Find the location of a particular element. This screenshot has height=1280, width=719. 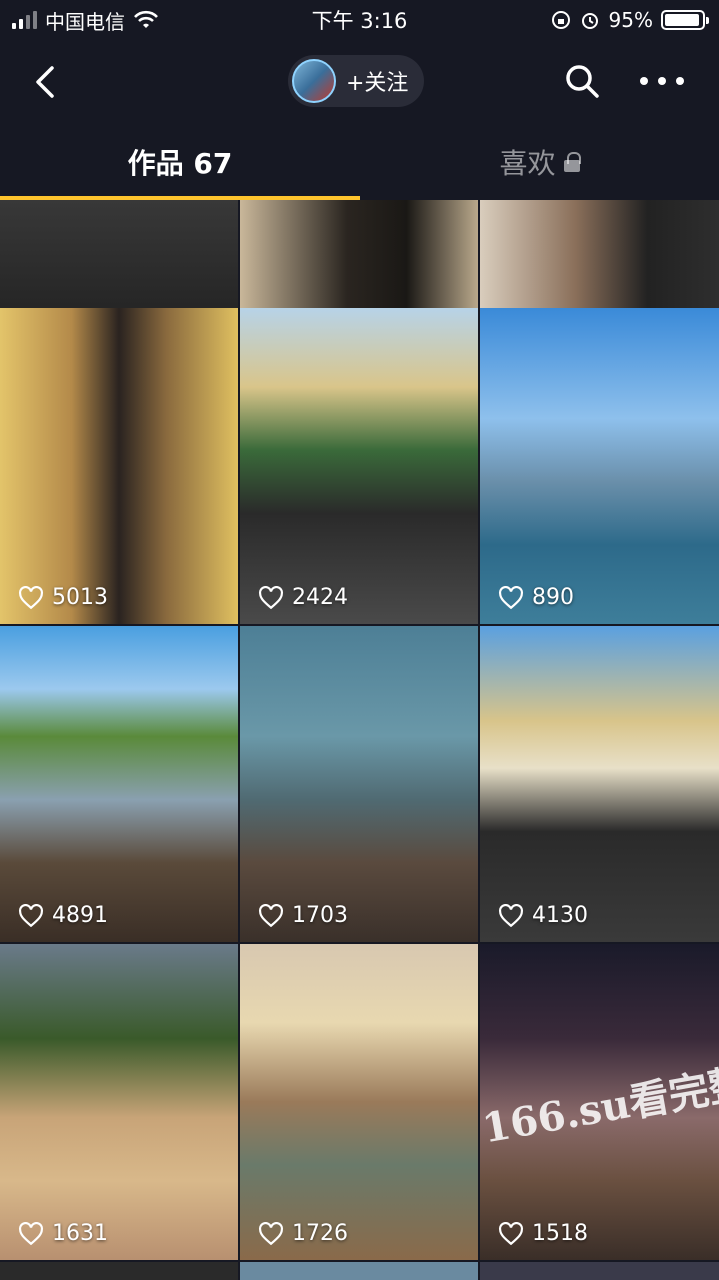

profile-tabs: 作品 67 喜欢 is located at coordinates (359, 162).